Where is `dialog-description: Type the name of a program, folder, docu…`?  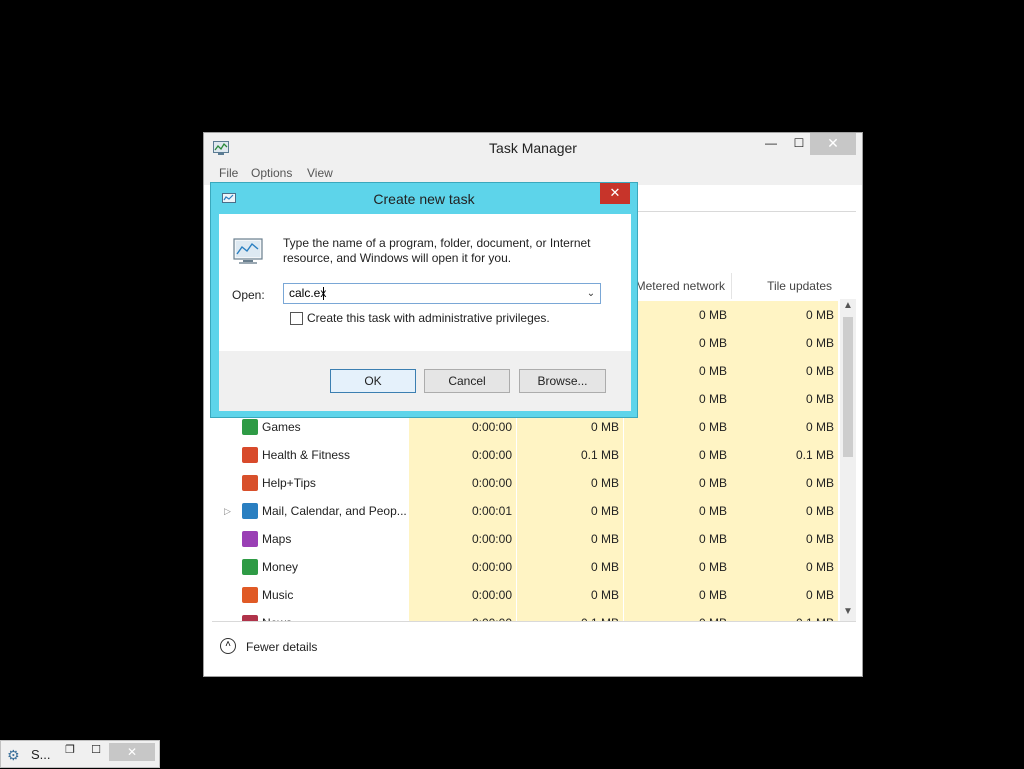 dialog-description: Type the name of a program, folder, docu… is located at coordinates (437, 250).